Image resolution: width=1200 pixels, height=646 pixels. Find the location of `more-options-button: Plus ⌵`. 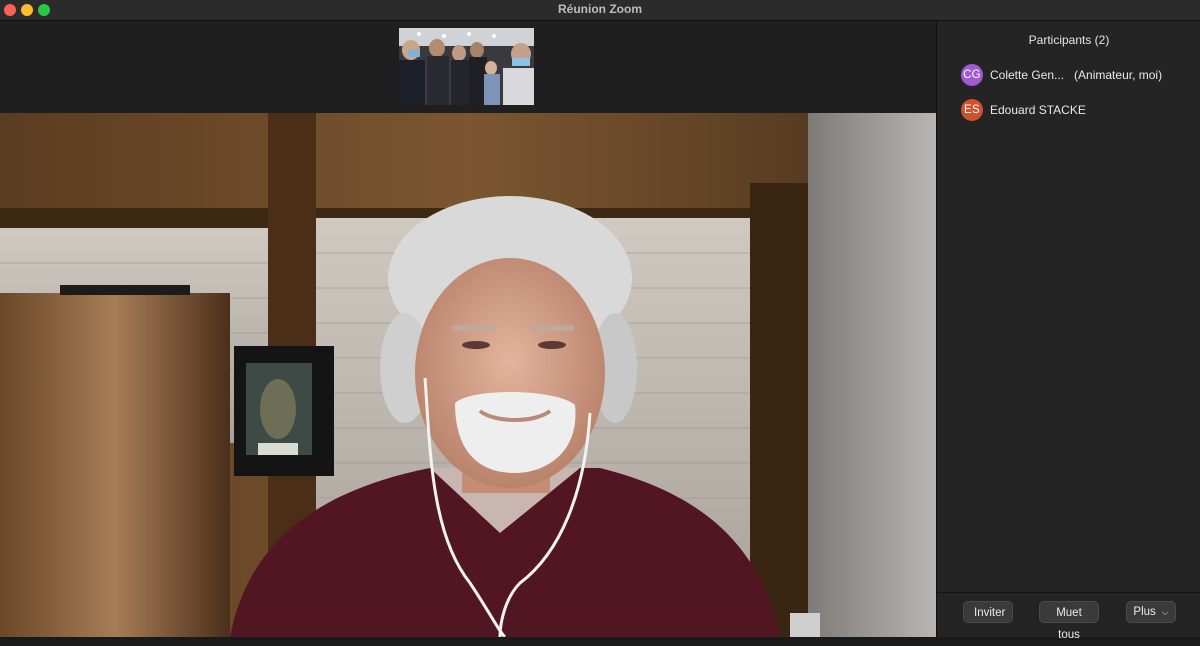

more-options-button: Plus ⌵ is located at coordinates (1151, 612).